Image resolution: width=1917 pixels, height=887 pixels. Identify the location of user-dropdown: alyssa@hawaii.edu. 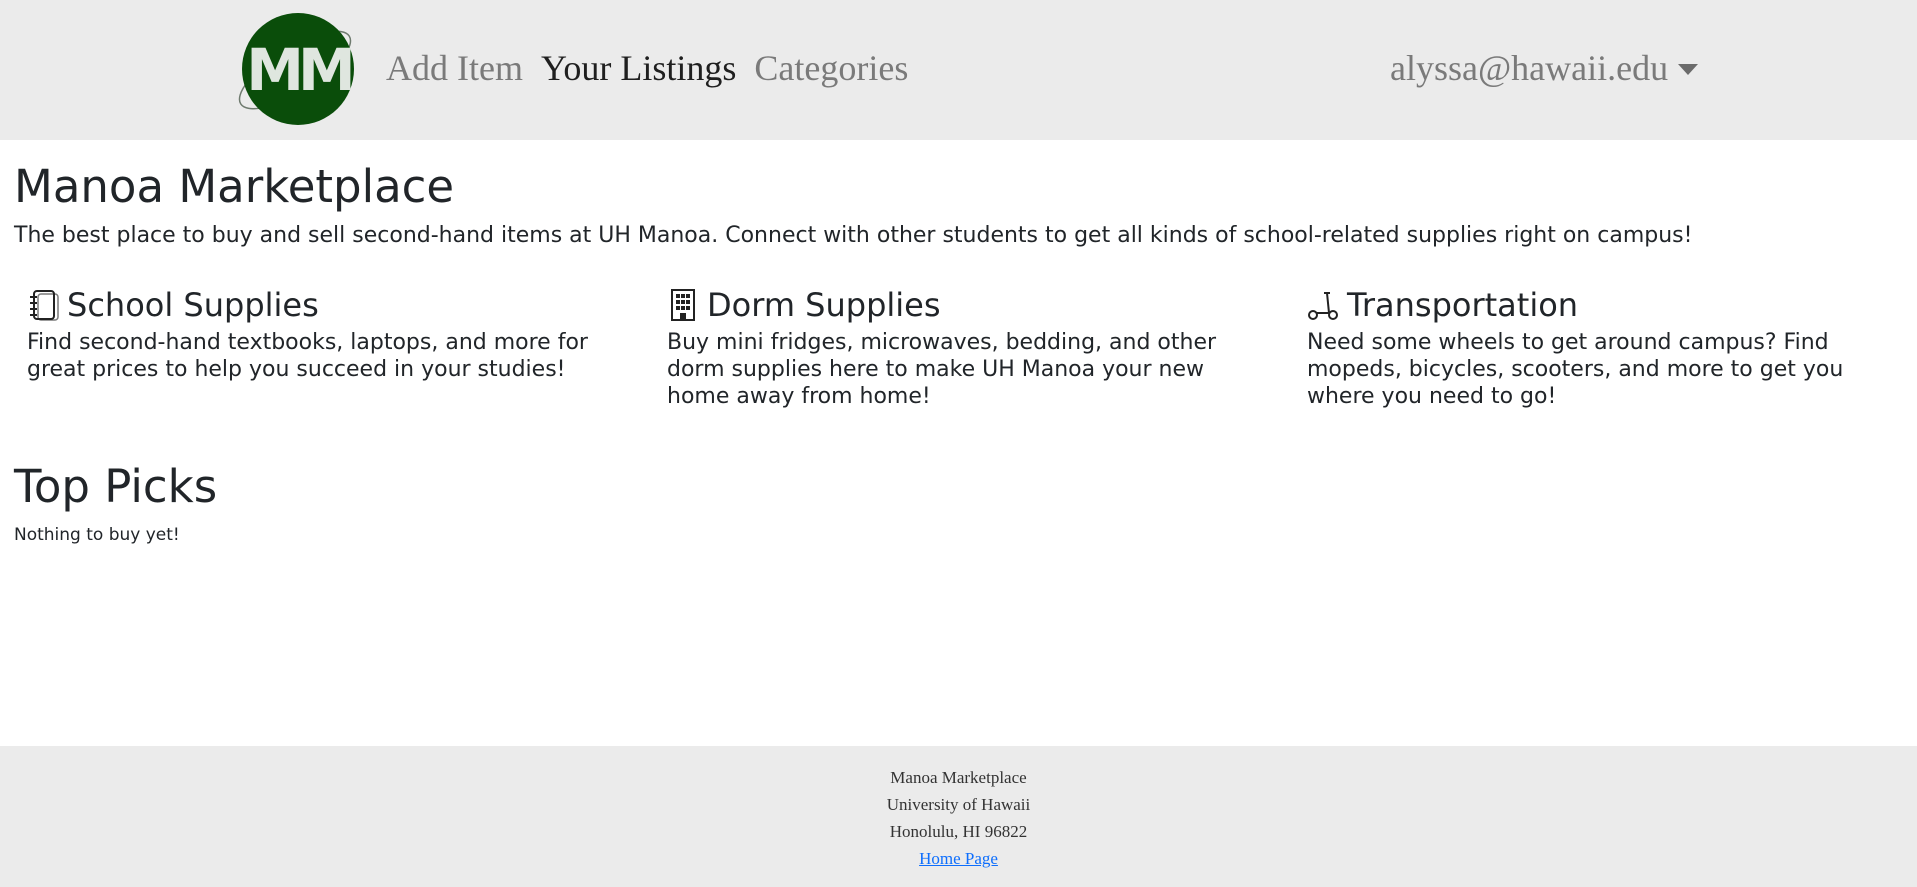
(1544, 68).